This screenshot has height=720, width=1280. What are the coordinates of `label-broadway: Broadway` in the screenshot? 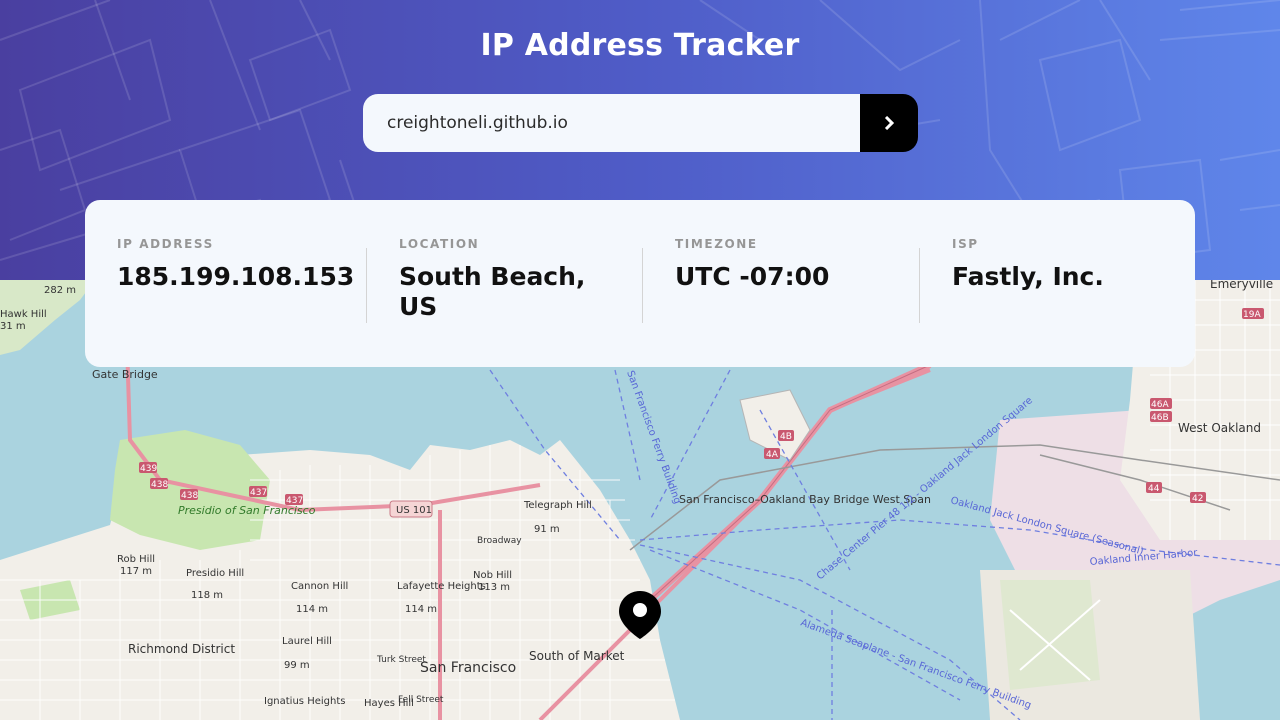 It's located at (499, 541).